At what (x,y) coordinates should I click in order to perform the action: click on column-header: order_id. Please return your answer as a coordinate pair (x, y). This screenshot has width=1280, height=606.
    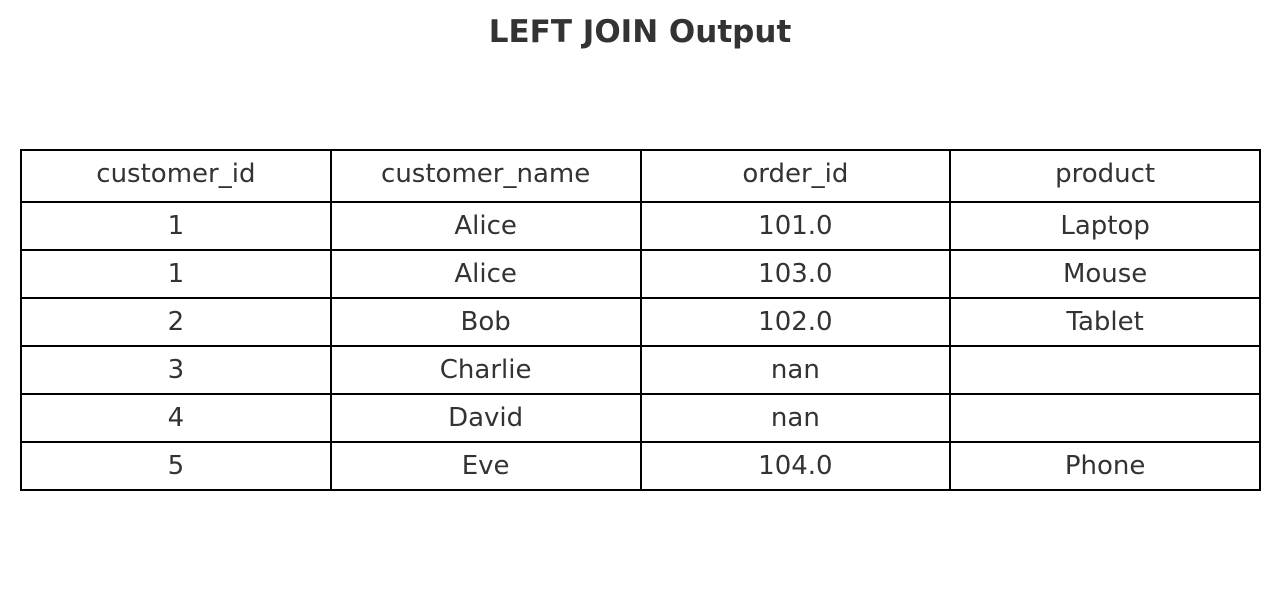
    Looking at the image, I should click on (795, 176).